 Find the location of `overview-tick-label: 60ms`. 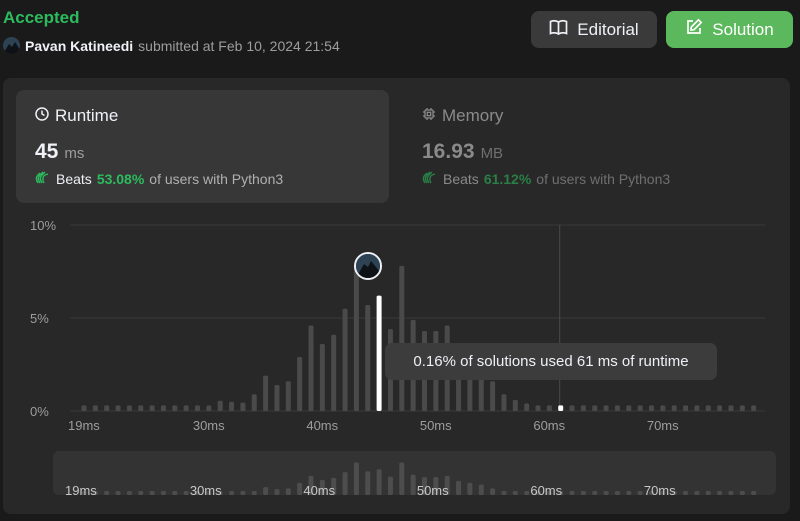

overview-tick-label: 60ms is located at coordinates (546, 490).